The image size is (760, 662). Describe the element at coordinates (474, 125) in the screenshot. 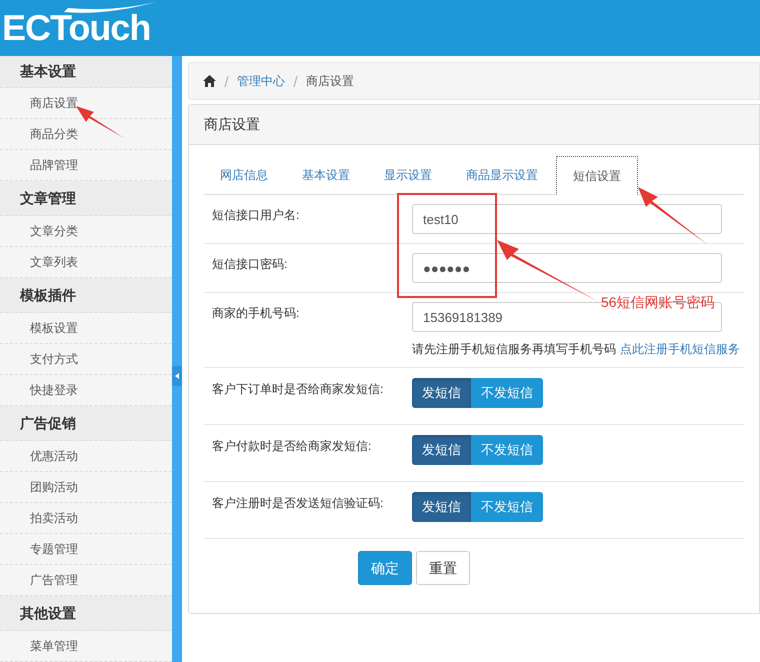

I see `panel-heading: 商店设置` at that location.